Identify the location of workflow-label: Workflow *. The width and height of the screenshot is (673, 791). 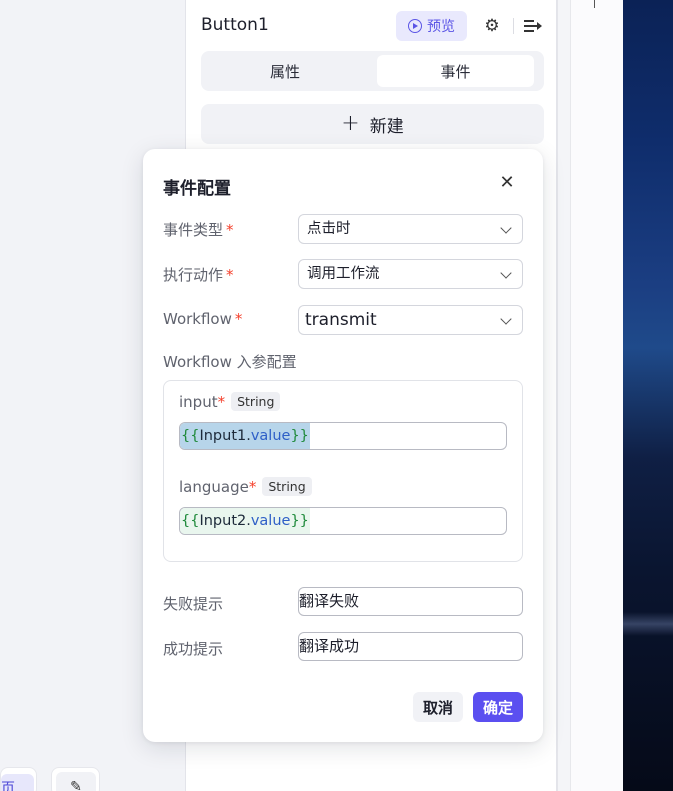
(203, 319).